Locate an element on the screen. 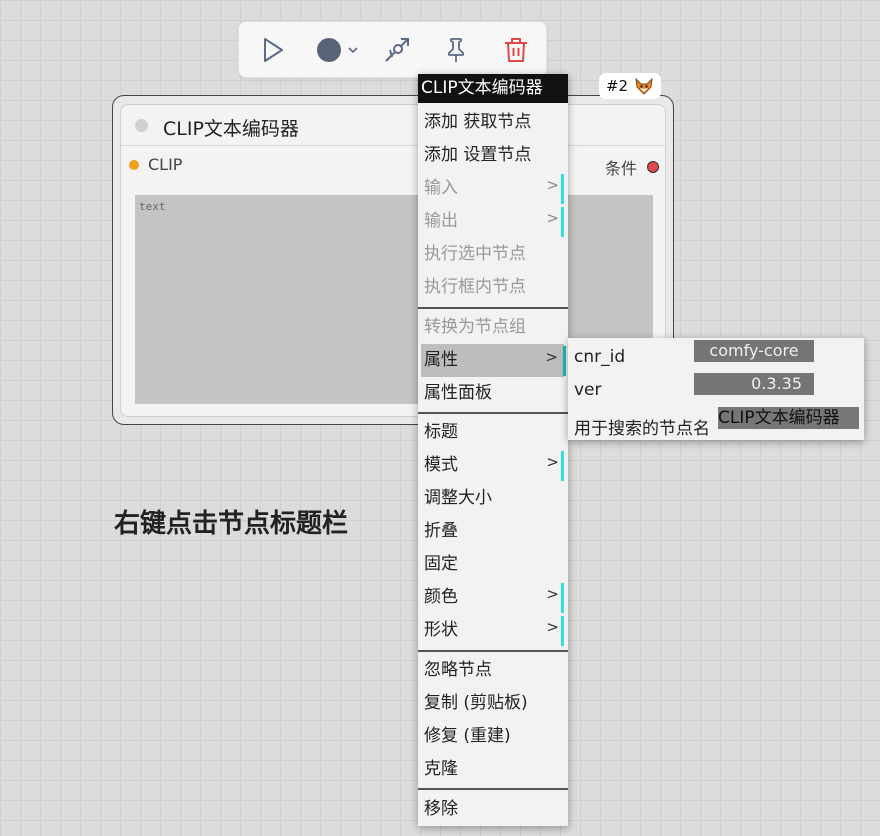 The height and width of the screenshot is (836, 880). color-picker-button is located at coordinates (337, 50).